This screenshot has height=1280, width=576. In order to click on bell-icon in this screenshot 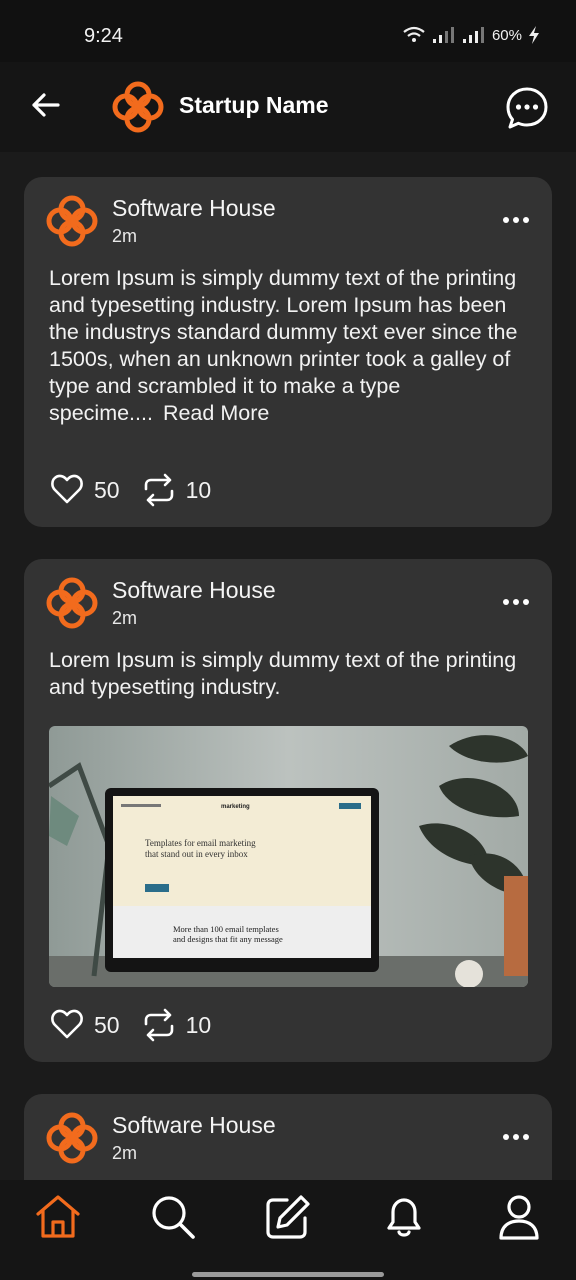, I will do `click(404, 1217)`.